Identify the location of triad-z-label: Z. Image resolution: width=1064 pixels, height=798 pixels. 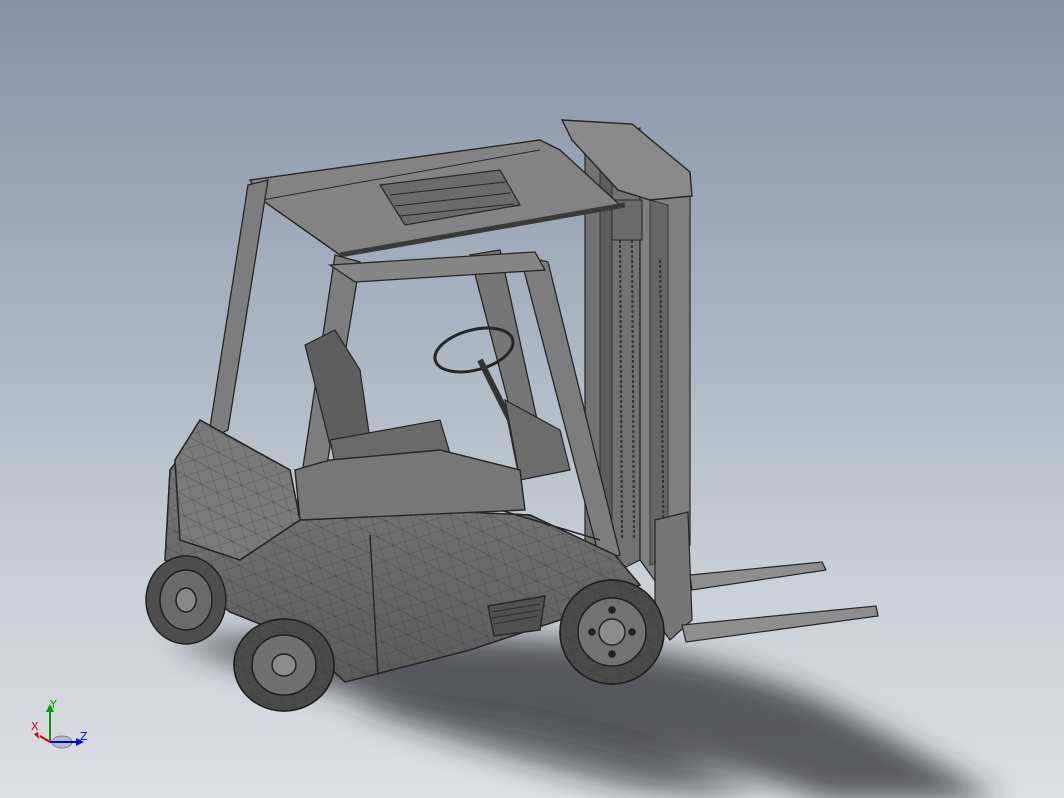
(84, 736).